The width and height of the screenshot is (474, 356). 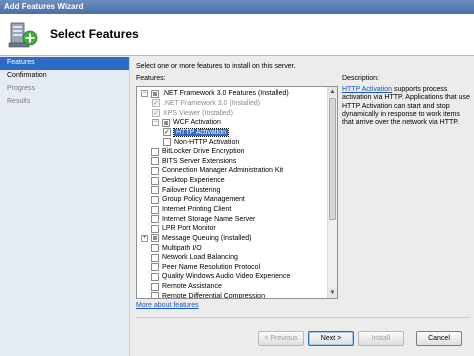 What do you see at coordinates (192, 287) in the screenshot?
I see `feature-label: Remote Assistance` at bounding box center [192, 287].